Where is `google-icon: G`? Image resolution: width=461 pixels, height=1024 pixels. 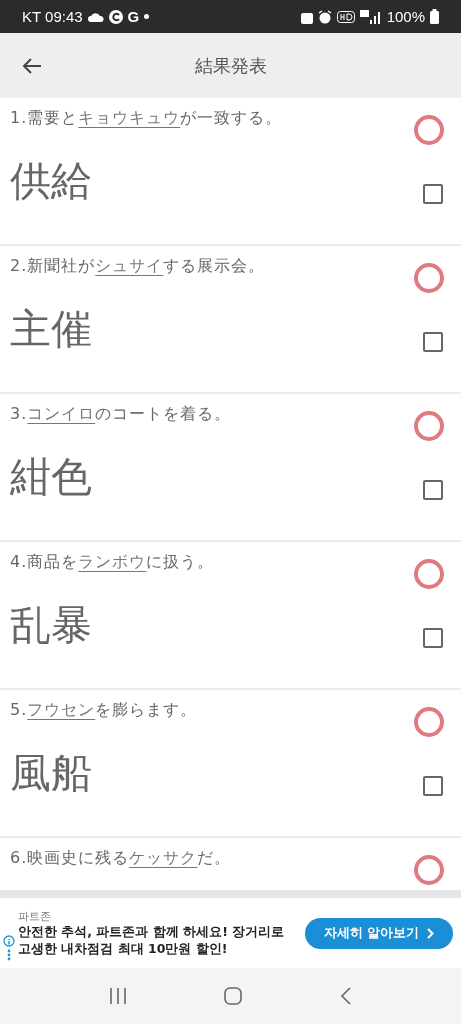
google-icon: G is located at coordinates (133, 16).